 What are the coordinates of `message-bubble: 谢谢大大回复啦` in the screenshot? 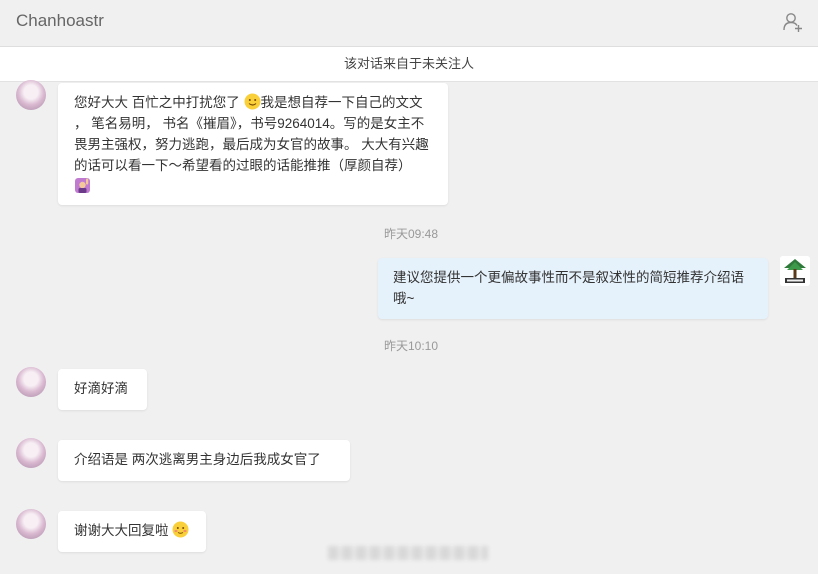 It's located at (132, 531).